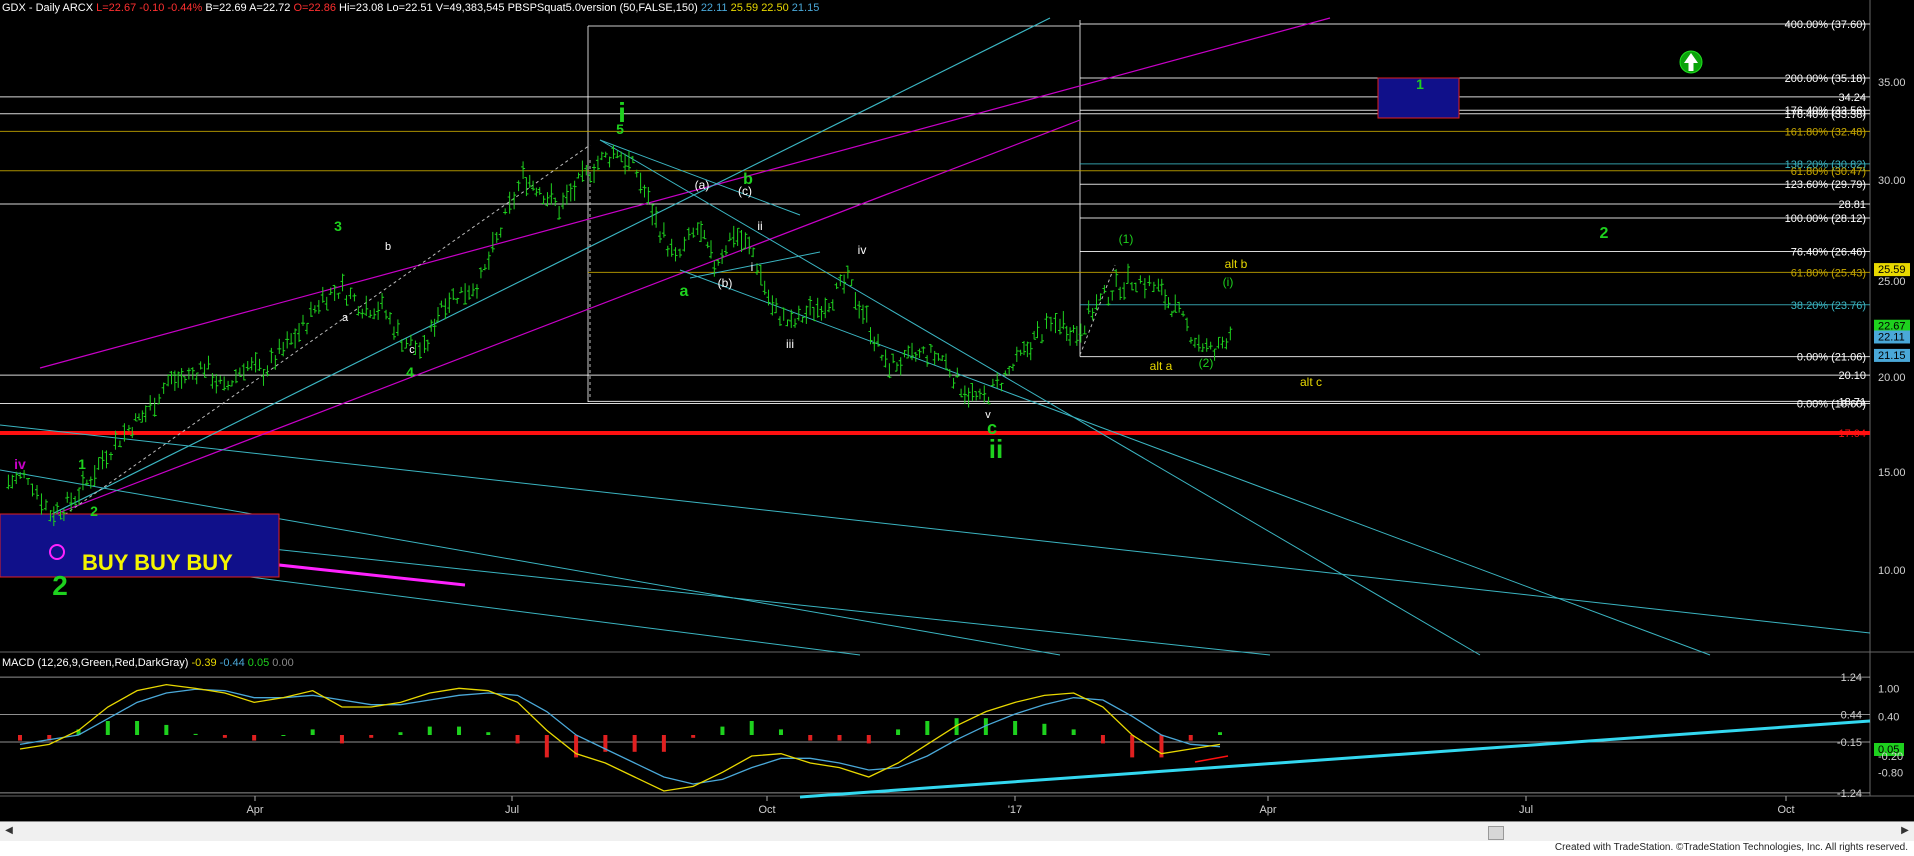 The height and width of the screenshot is (856, 1914). Describe the element at coordinates (1228, 282) in the screenshot. I see `wave-label: (i)` at that location.